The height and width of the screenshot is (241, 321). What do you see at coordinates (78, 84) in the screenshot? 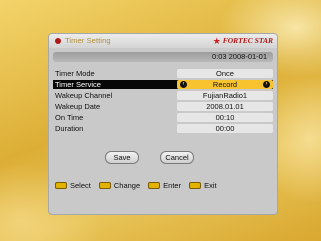
I see `timer-service-label: Timer Service` at bounding box center [78, 84].